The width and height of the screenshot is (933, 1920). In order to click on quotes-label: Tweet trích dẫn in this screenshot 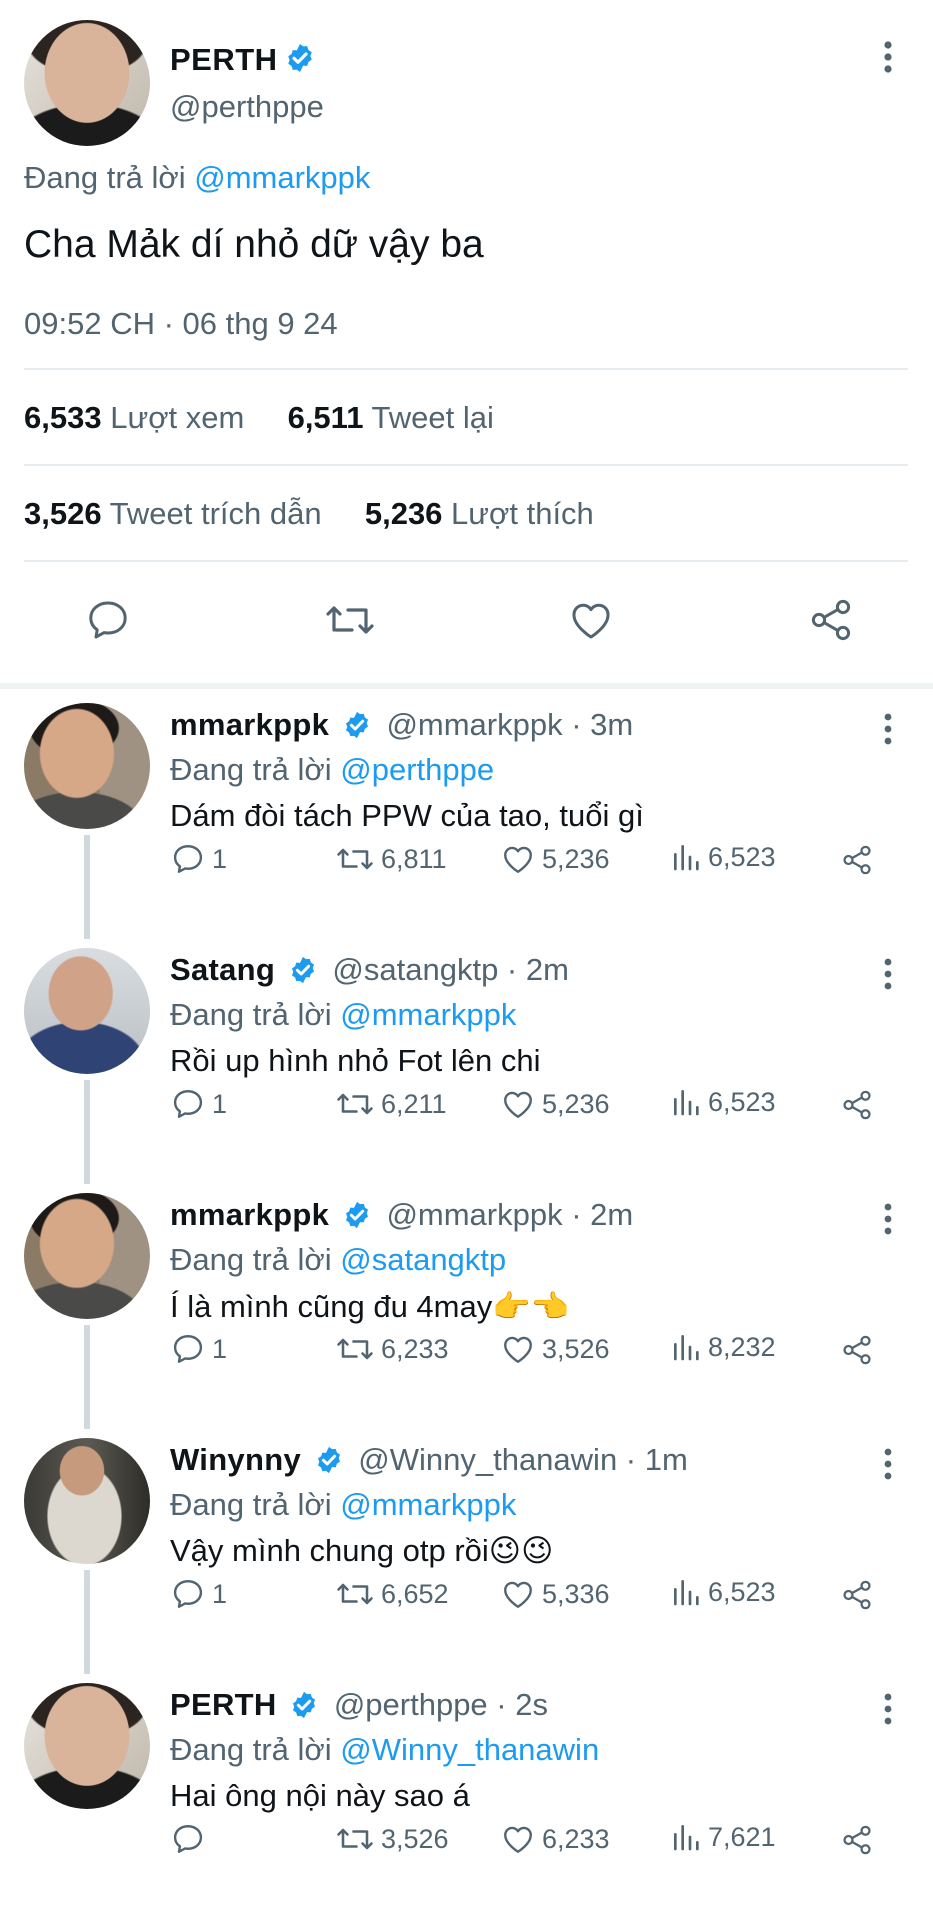, I will do `click(216, 513)`.